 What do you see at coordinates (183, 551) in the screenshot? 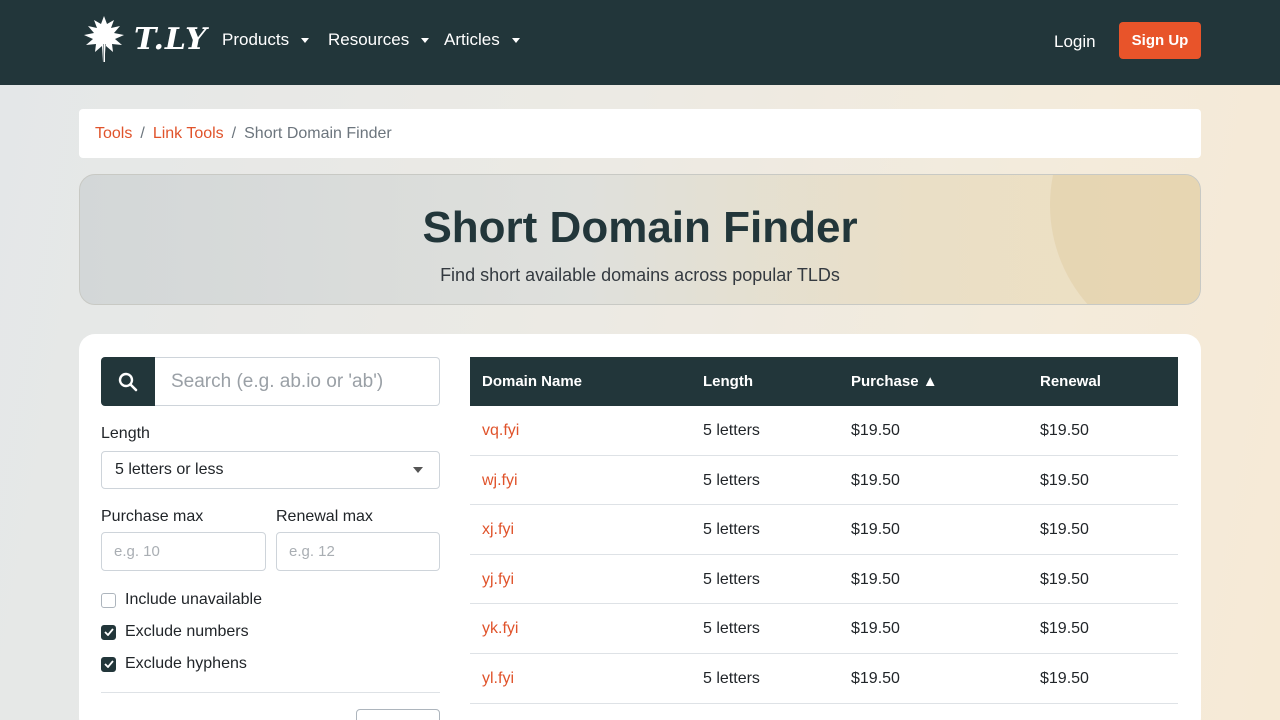
I see `purchase-max-input` at bounding box center [183, 551].